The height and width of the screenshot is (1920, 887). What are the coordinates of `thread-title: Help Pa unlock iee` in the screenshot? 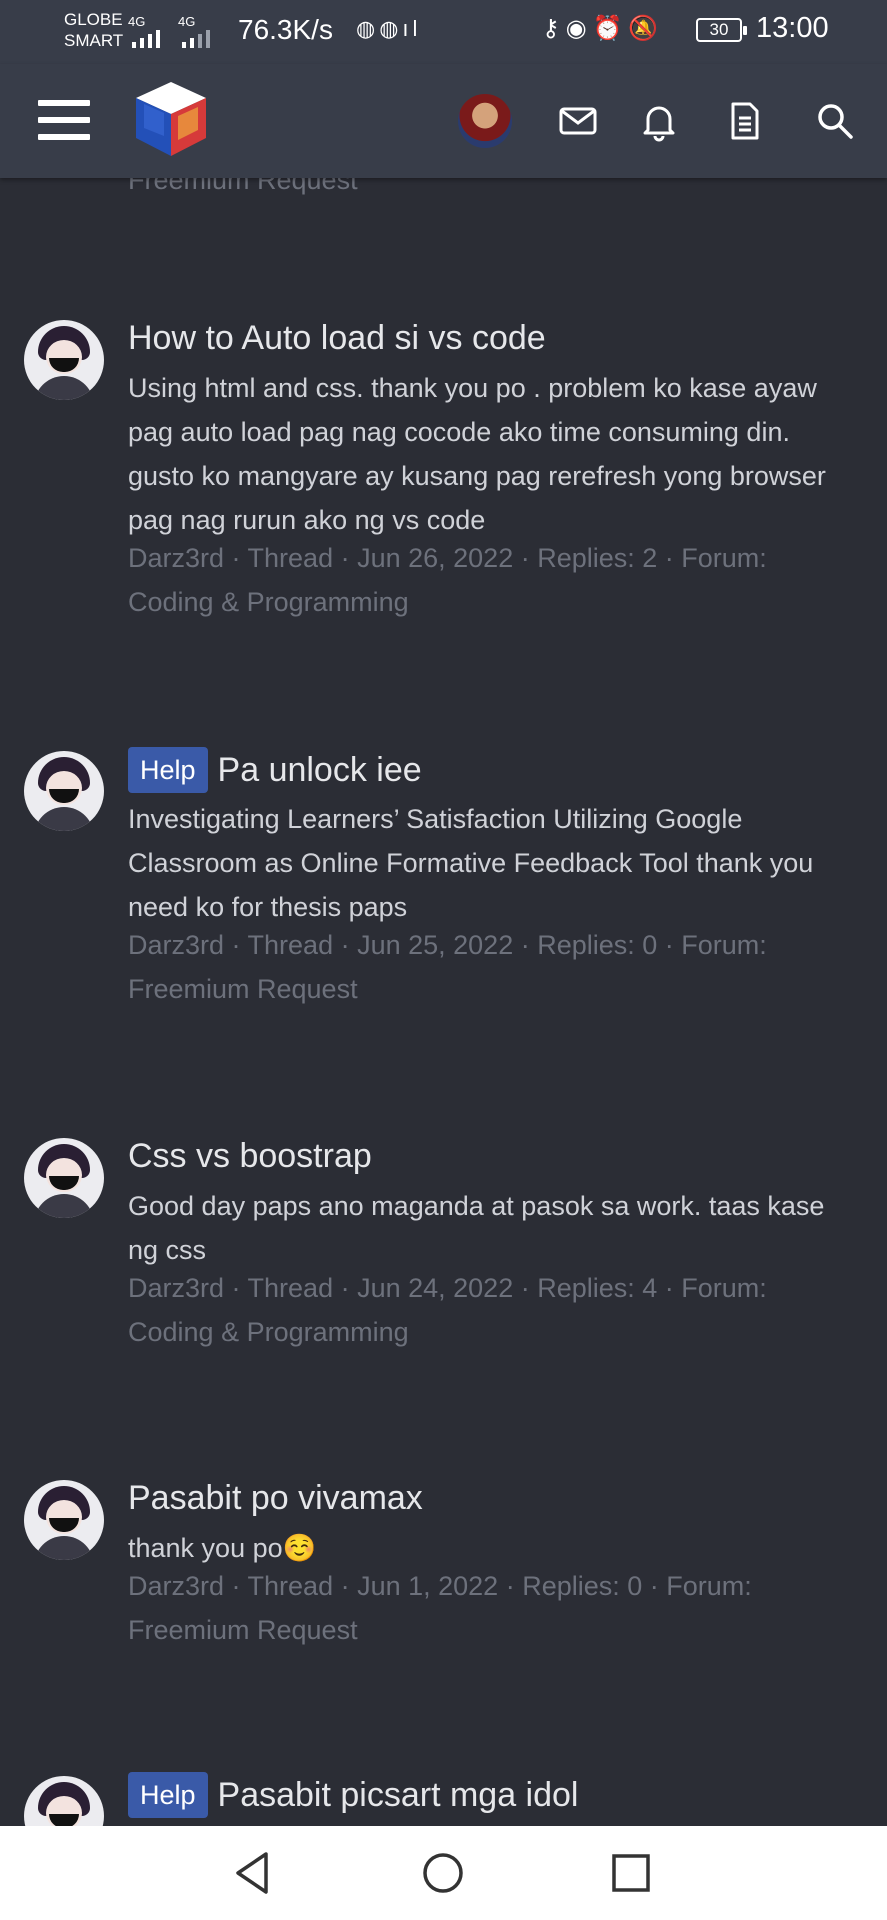 It's located at (275, 771).